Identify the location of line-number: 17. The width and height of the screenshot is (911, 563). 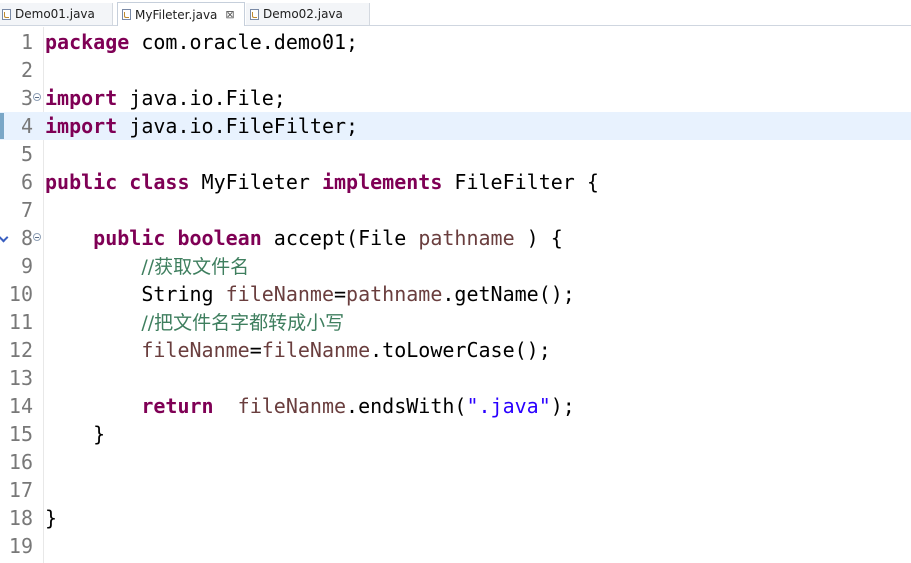
(20, 490).